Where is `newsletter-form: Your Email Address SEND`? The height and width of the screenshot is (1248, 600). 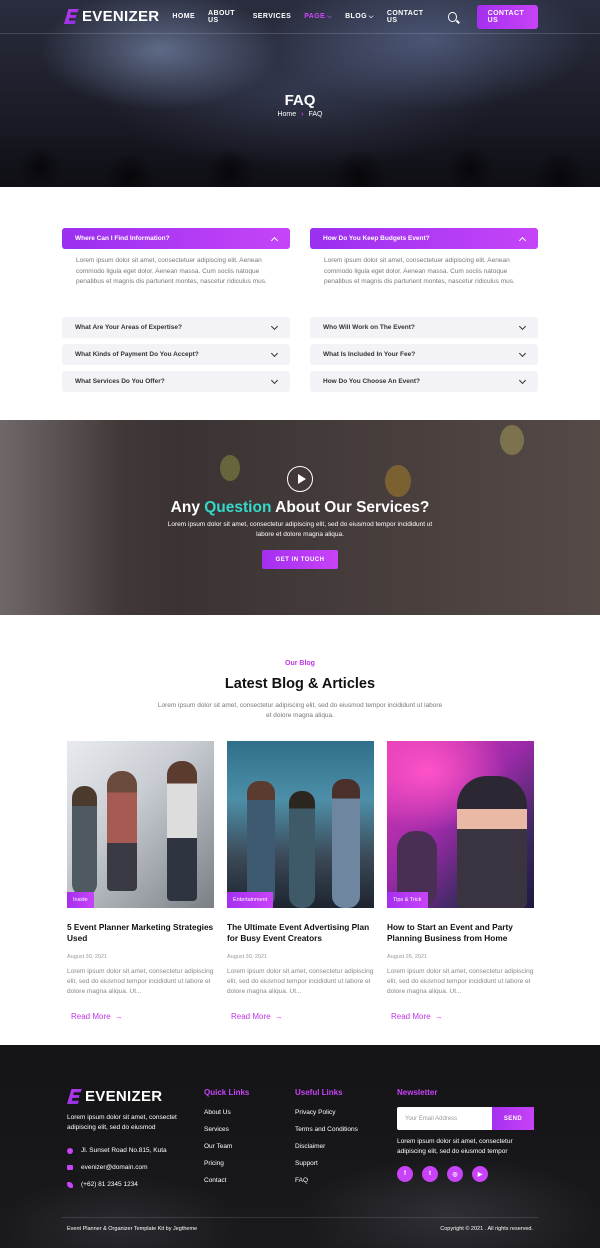 newsletter-form: Your Email Address SEND is located at coordinates (465, 1118).